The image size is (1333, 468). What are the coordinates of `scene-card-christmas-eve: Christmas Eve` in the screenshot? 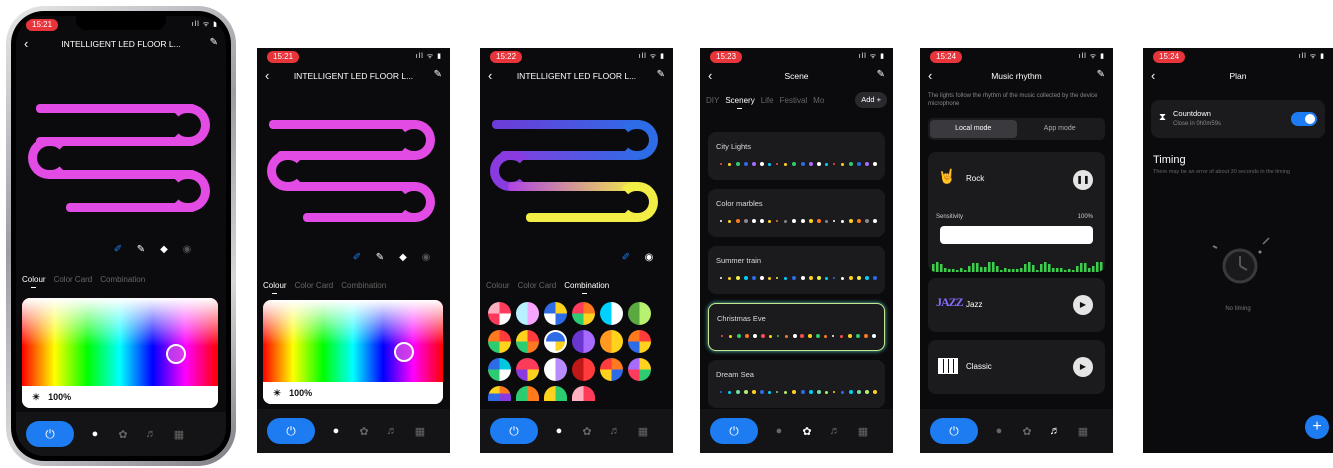 It's located at (796, 327).